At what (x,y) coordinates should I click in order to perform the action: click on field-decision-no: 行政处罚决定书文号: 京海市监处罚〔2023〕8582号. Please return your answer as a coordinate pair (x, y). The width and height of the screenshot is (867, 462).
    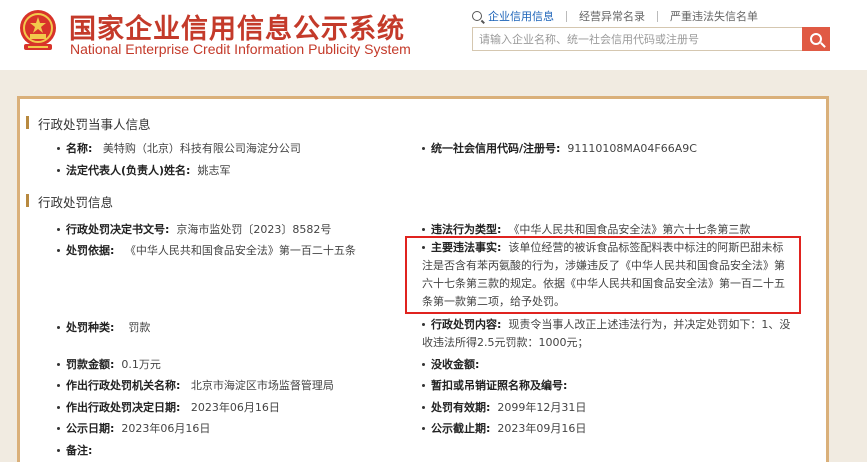
    Looking at the image, I should click on (194, 229).